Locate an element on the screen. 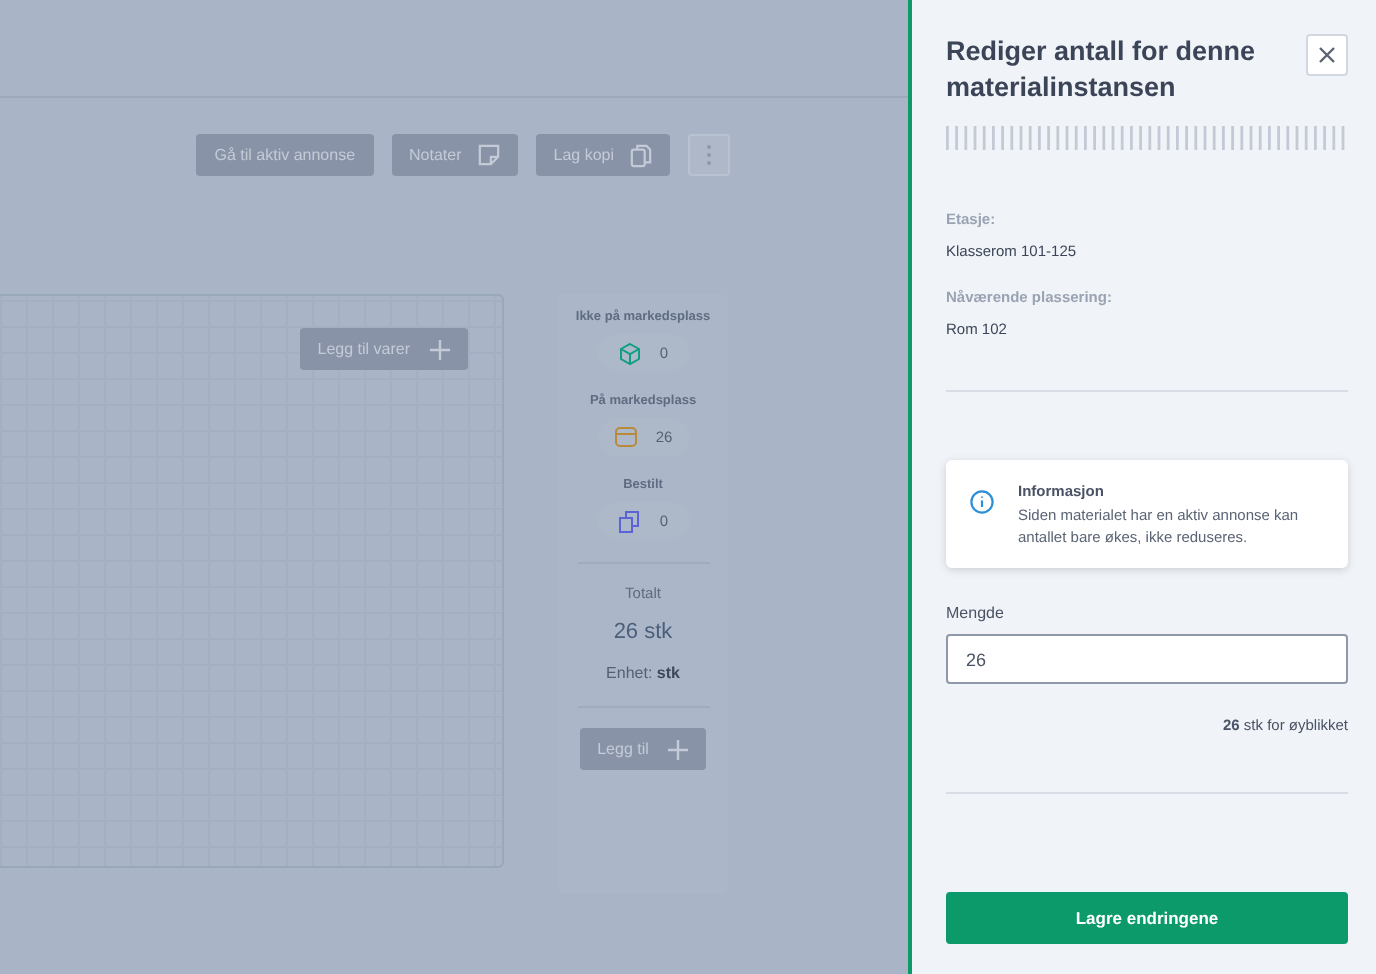 This screenshot has width=1376, height=974. add-button: Legg til is located at coordinates (643, 749).